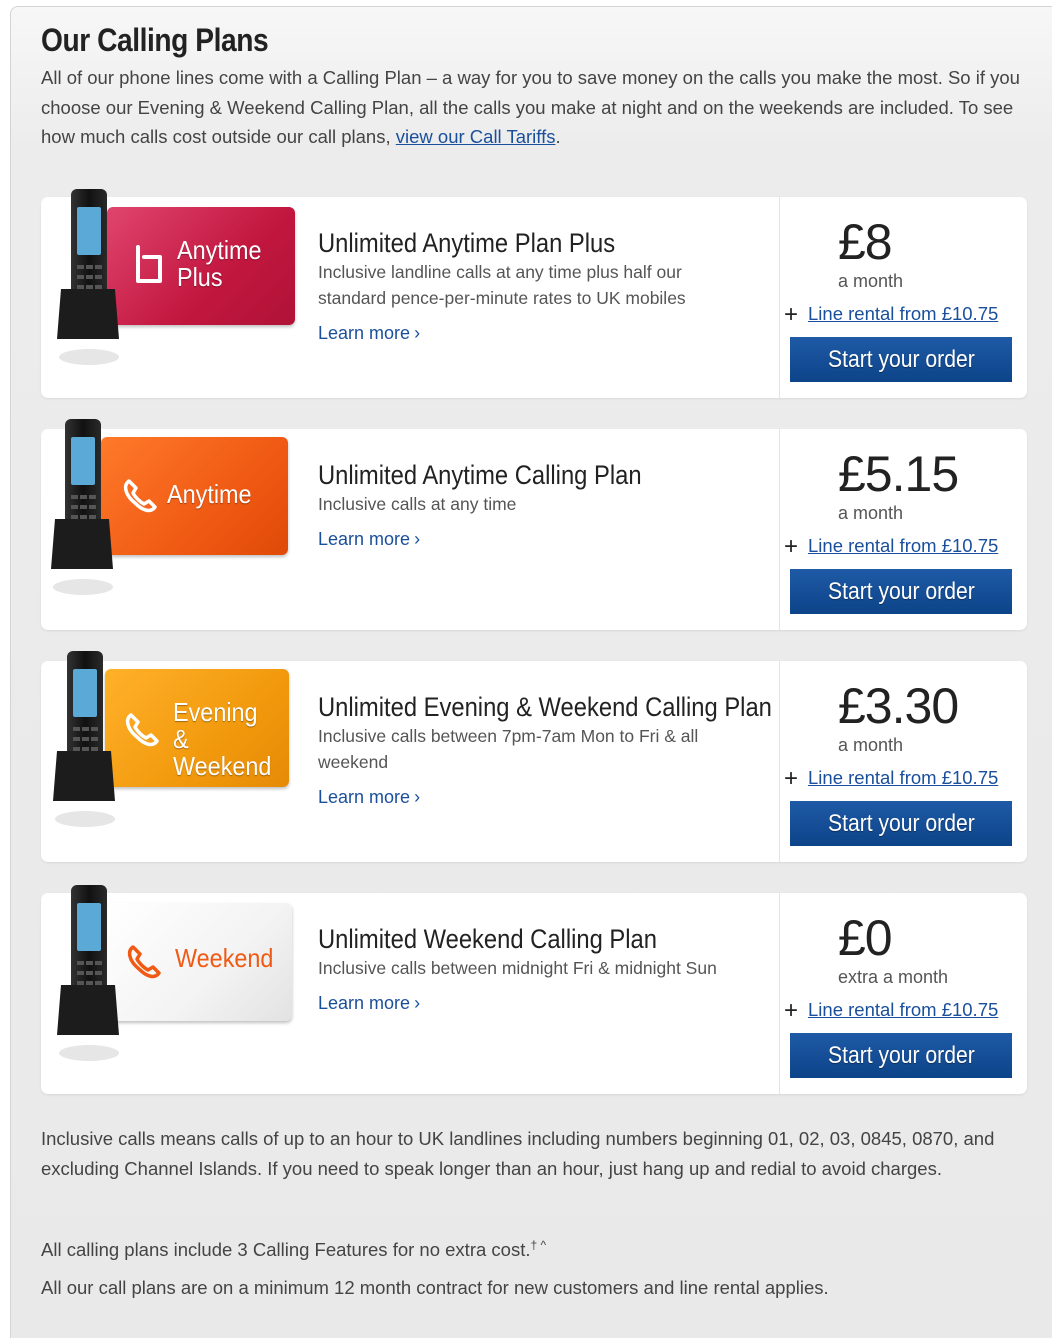 The image size is (1052, 1338). Describe the element at coordinates (476, 136) in the screenshot. I see `call-tariffs-link: view our Call Tariffs` at that location.